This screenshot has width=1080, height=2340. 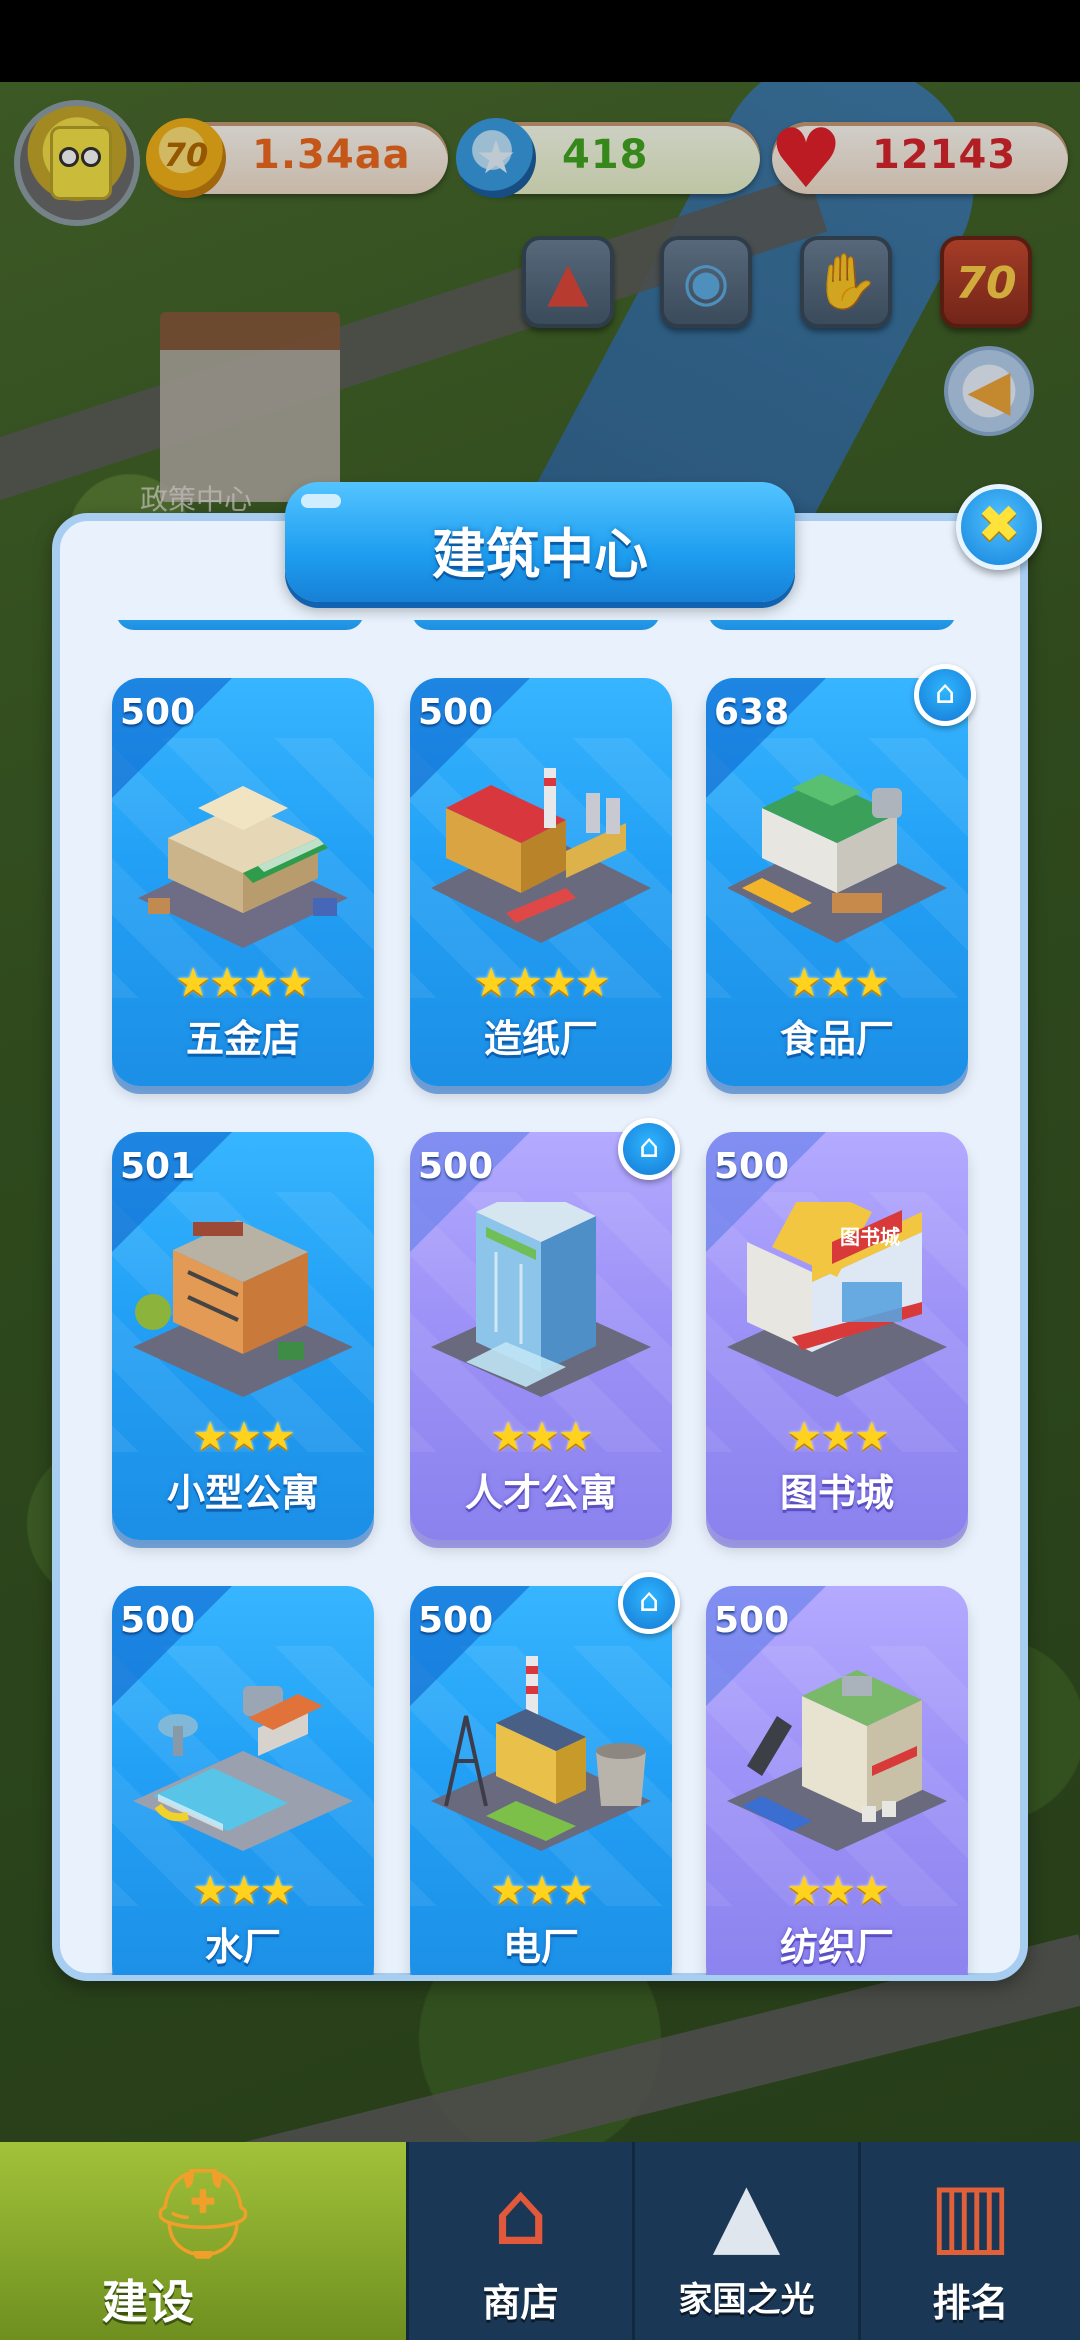 What do you see at coordinates (746, 2213) in the screenshot?
I see `rocket-icon: ▲` at bounding box center [746, 2213].